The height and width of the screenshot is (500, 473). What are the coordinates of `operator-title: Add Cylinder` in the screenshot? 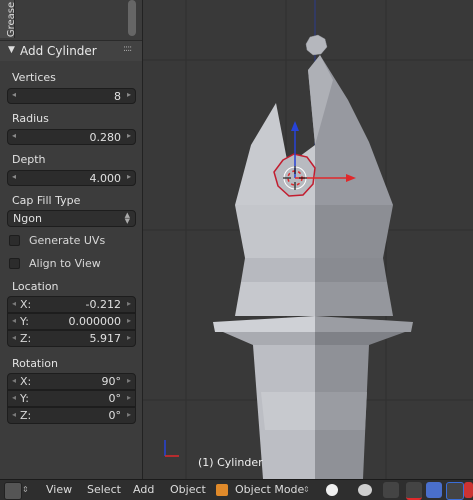 It's located at (58, 51).